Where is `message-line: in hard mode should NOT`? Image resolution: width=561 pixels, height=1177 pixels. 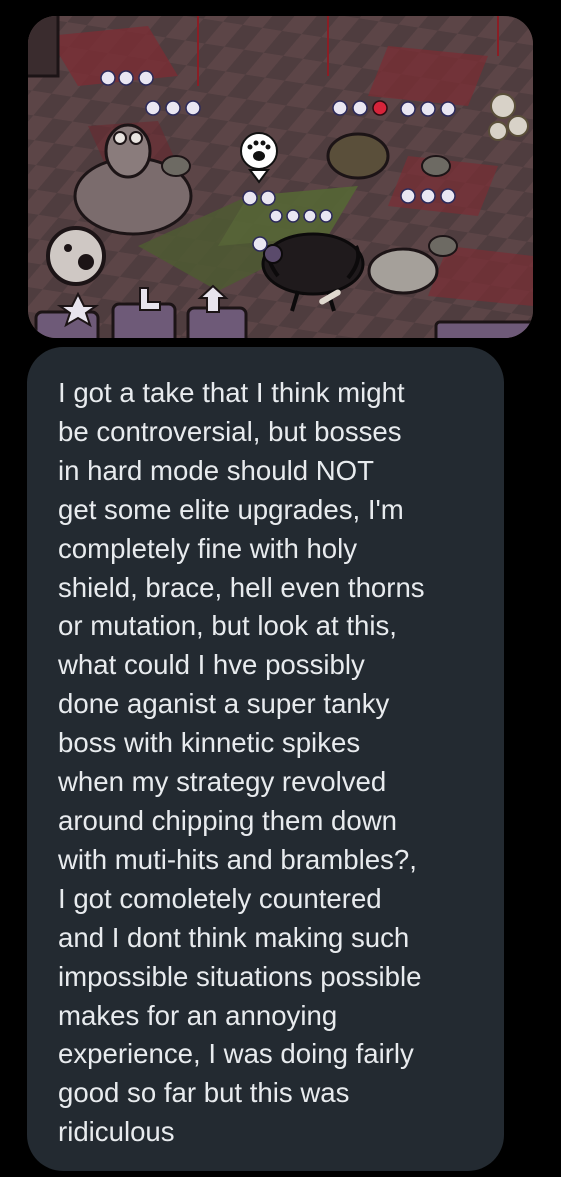 message-line: in hard mode should NOT is located at coordinates (216, 470).